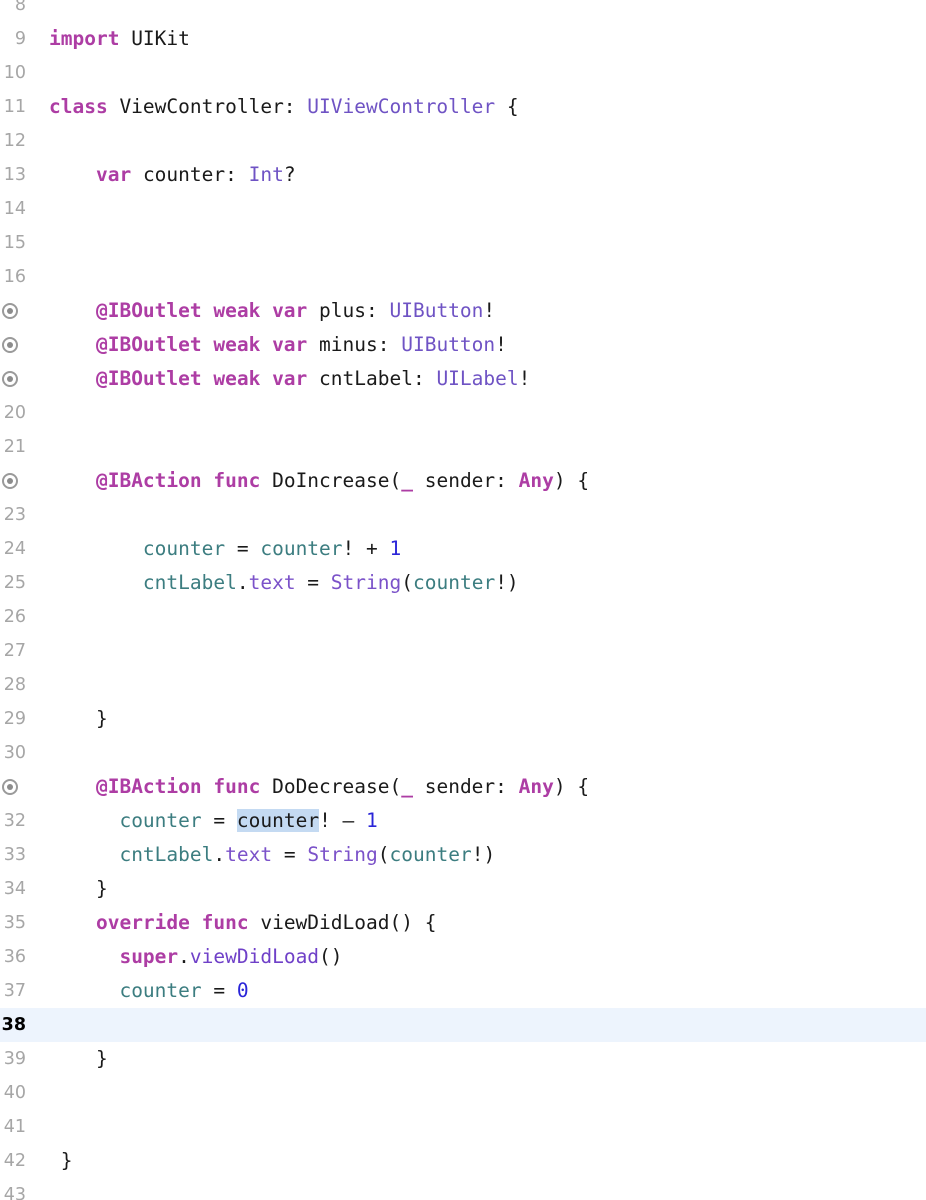 Image resolution: width=926 pixels, height=1200 pixels. Describe the element at coordinates (172, 175) in the screenshot. I see `code-text: var counter: Int?` at that location.